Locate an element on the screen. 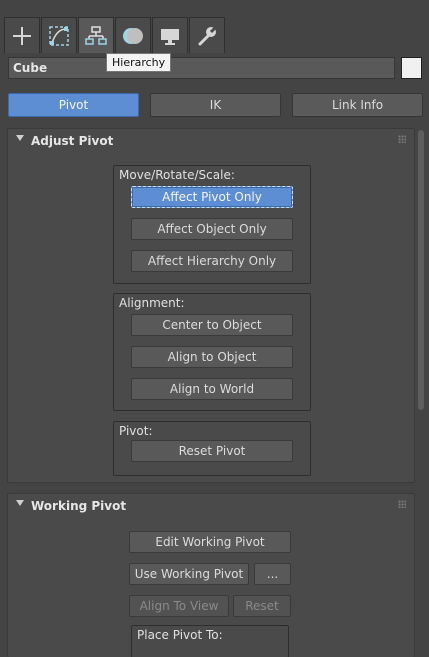 Image resolution: width=429 pixels, height=657 pixels. command-panel-tabs is located at coordinates (115, 35).